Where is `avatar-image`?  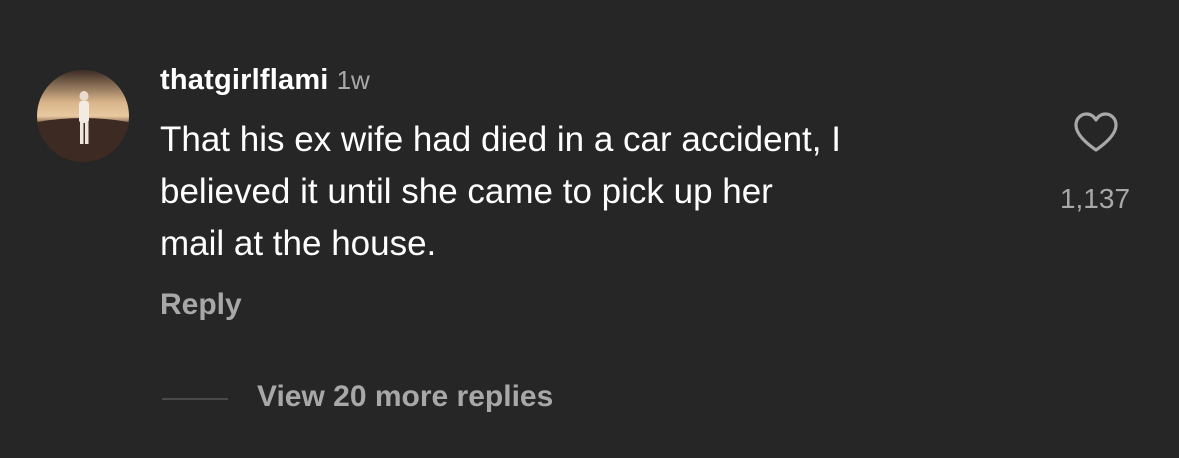
avatar-image is located at coordinates (83, 116).